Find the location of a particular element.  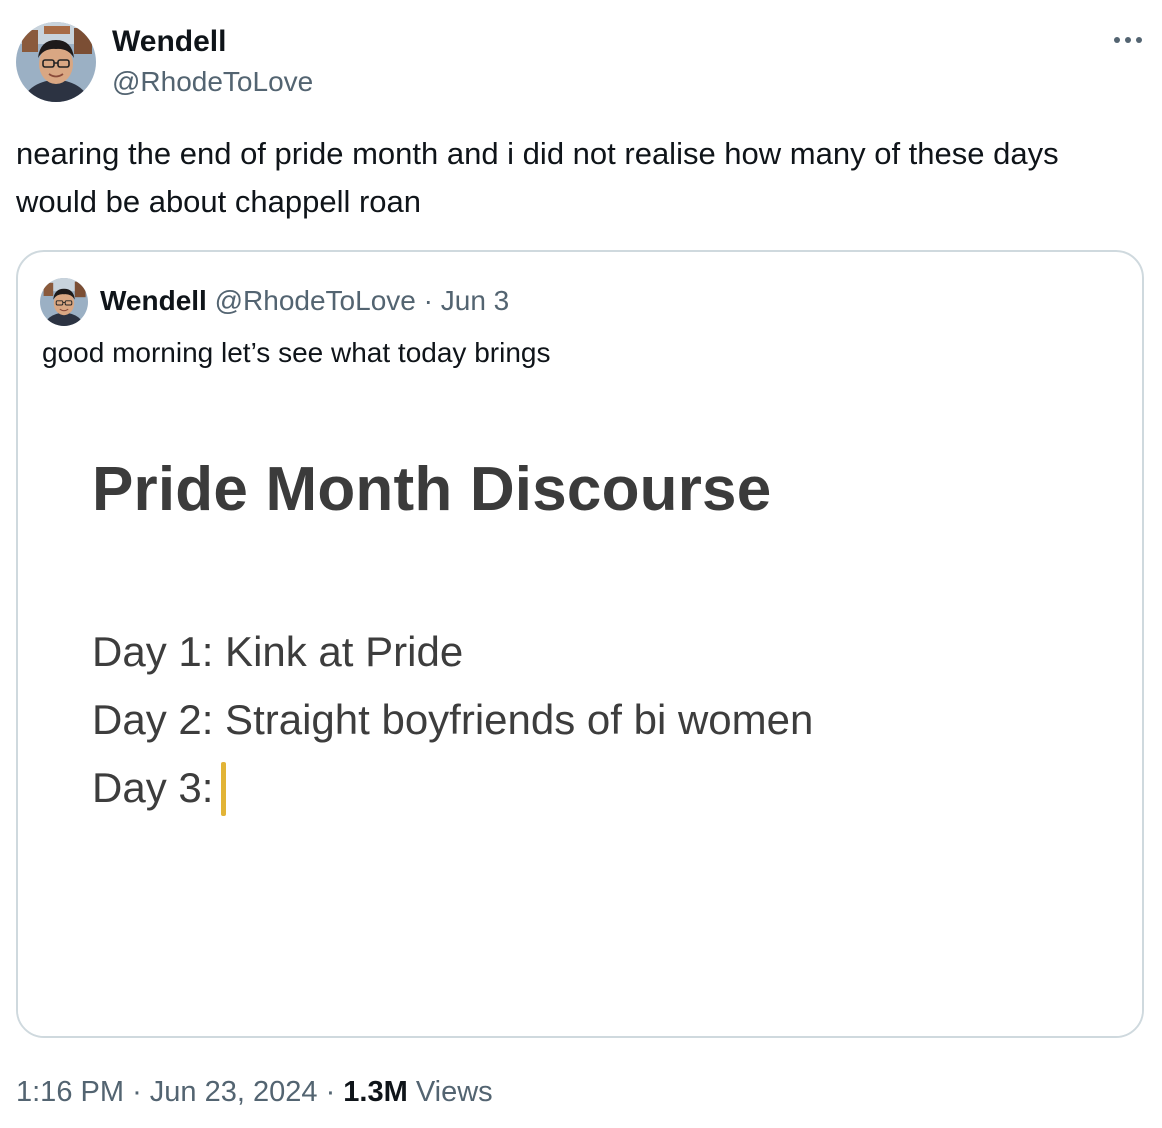

tweet-meta: 1:16 PM · Jun 23, 2024 · 1.3M Views is located at coordinates (254, 1092).